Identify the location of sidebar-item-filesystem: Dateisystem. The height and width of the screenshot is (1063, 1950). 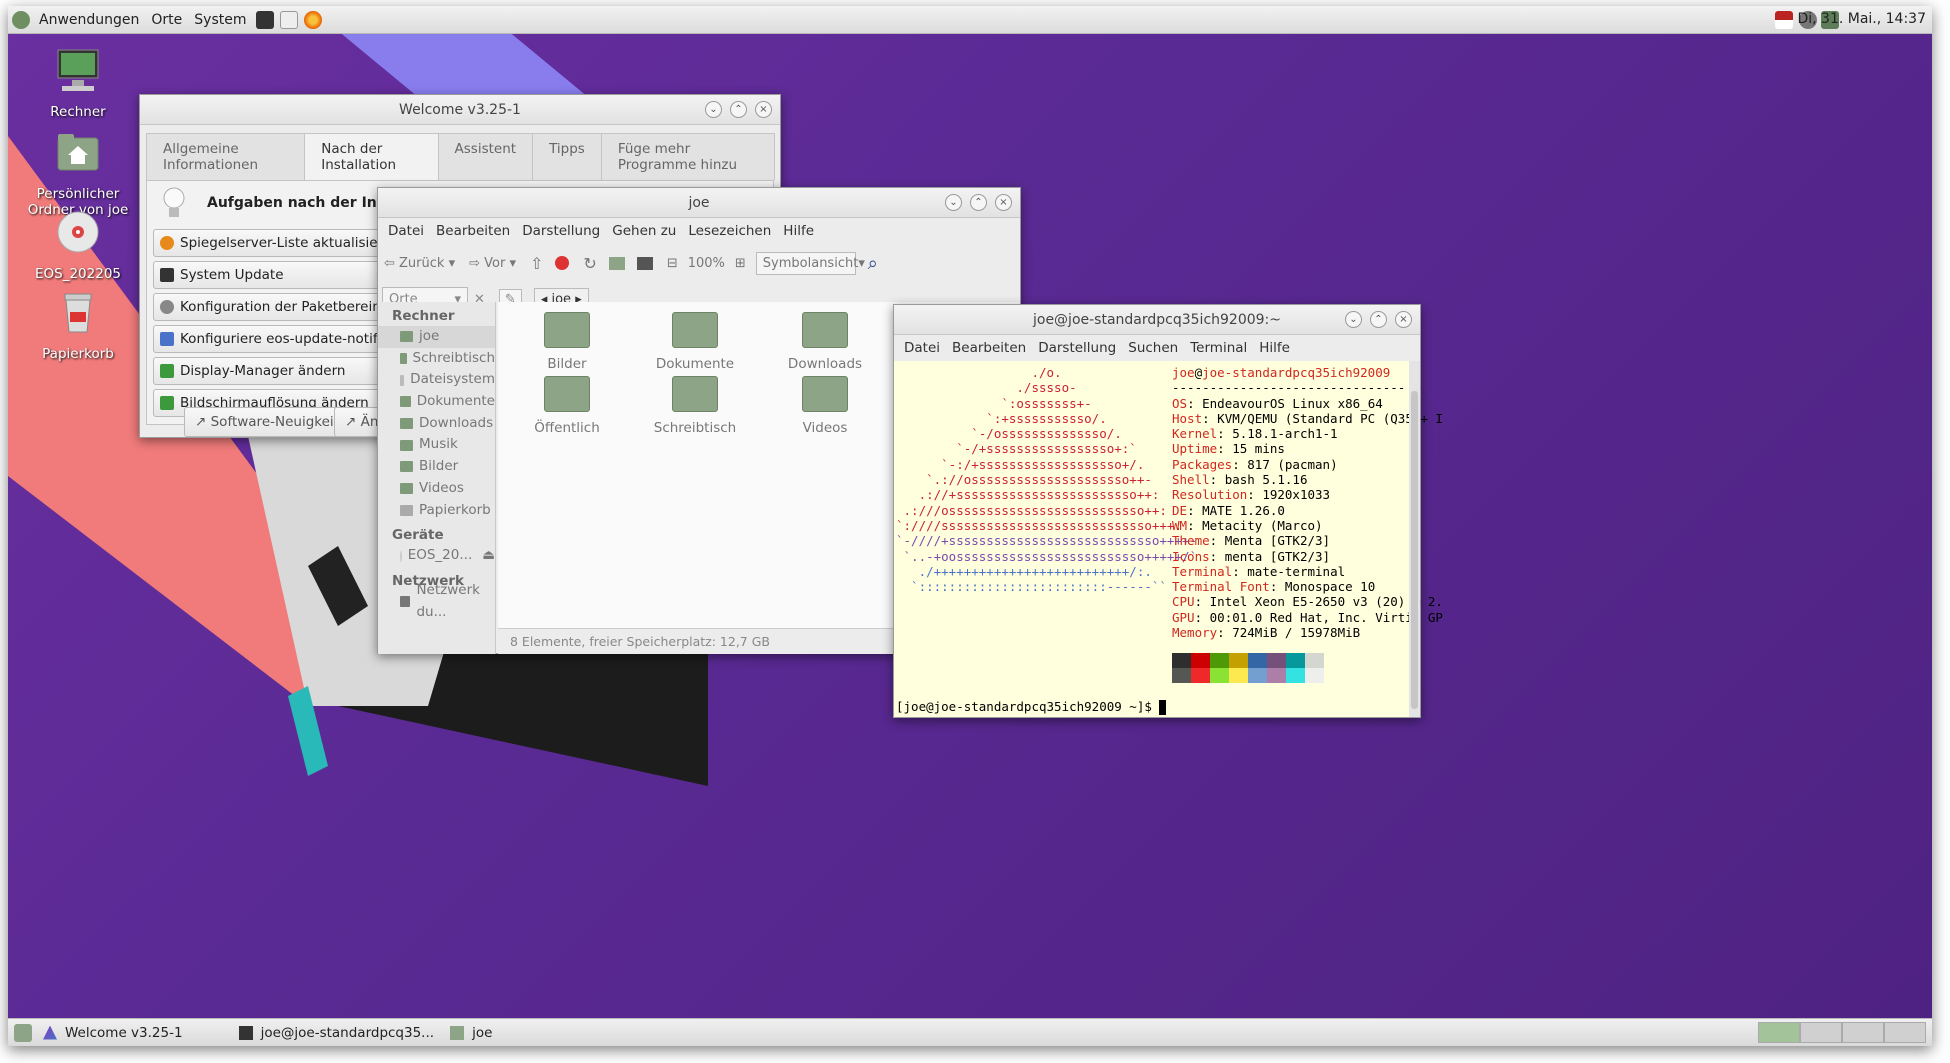
(436, 380).